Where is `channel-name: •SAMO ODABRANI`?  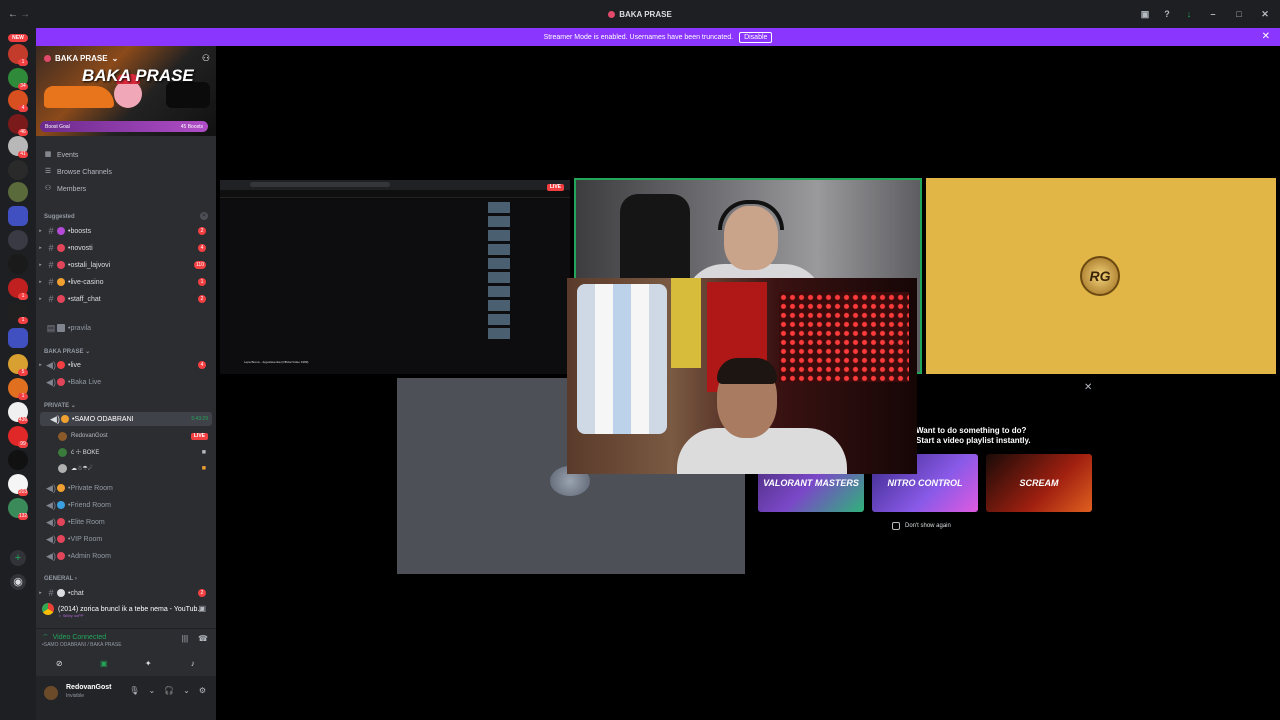
channel-name: •SAMO ODABRANI is located at coordinates (103, 419).